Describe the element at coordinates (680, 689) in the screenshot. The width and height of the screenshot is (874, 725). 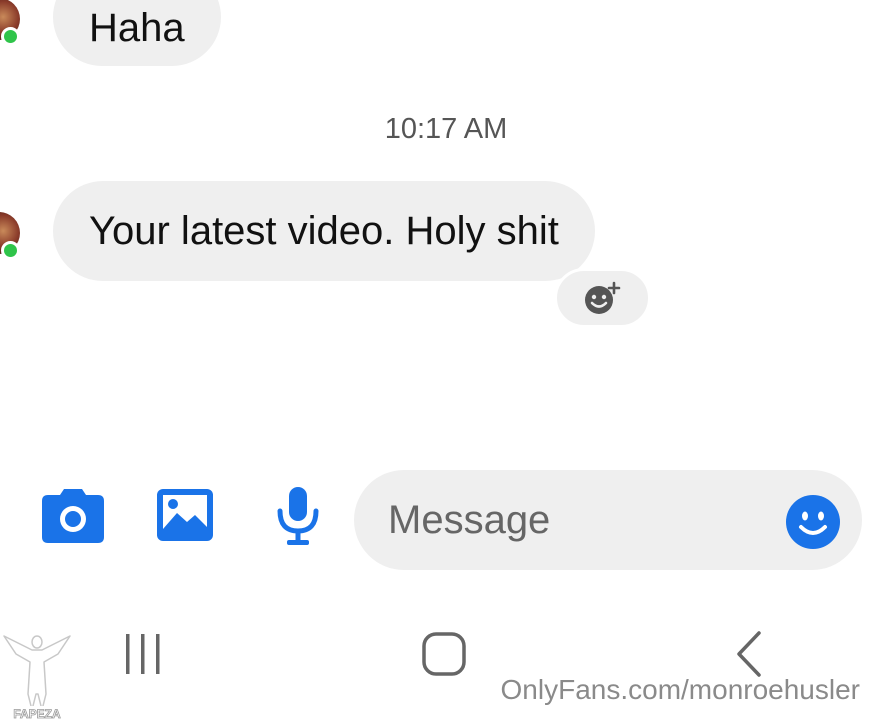
I see `watermark-text: OnlyFans.com/monroehusler` at that location.